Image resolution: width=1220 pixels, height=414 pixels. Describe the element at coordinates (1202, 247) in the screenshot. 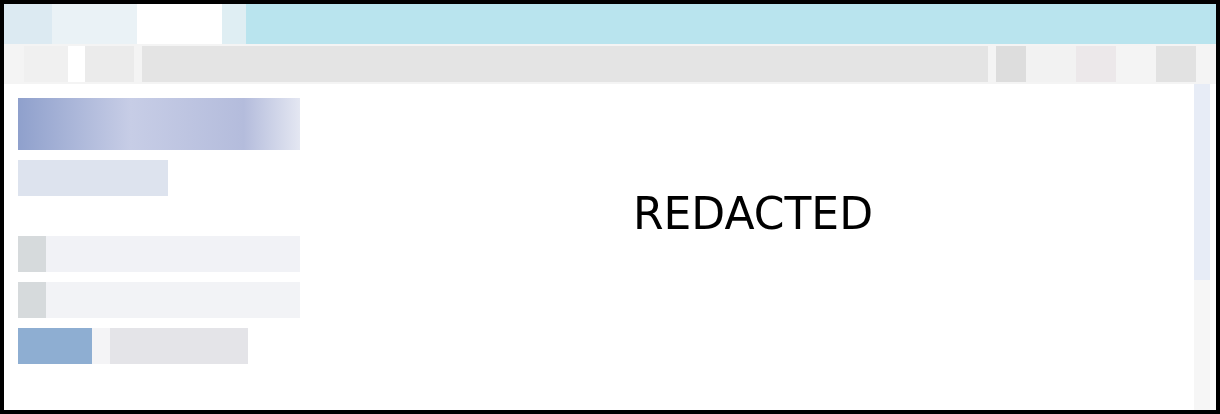

I see `scrollbar` at that location.